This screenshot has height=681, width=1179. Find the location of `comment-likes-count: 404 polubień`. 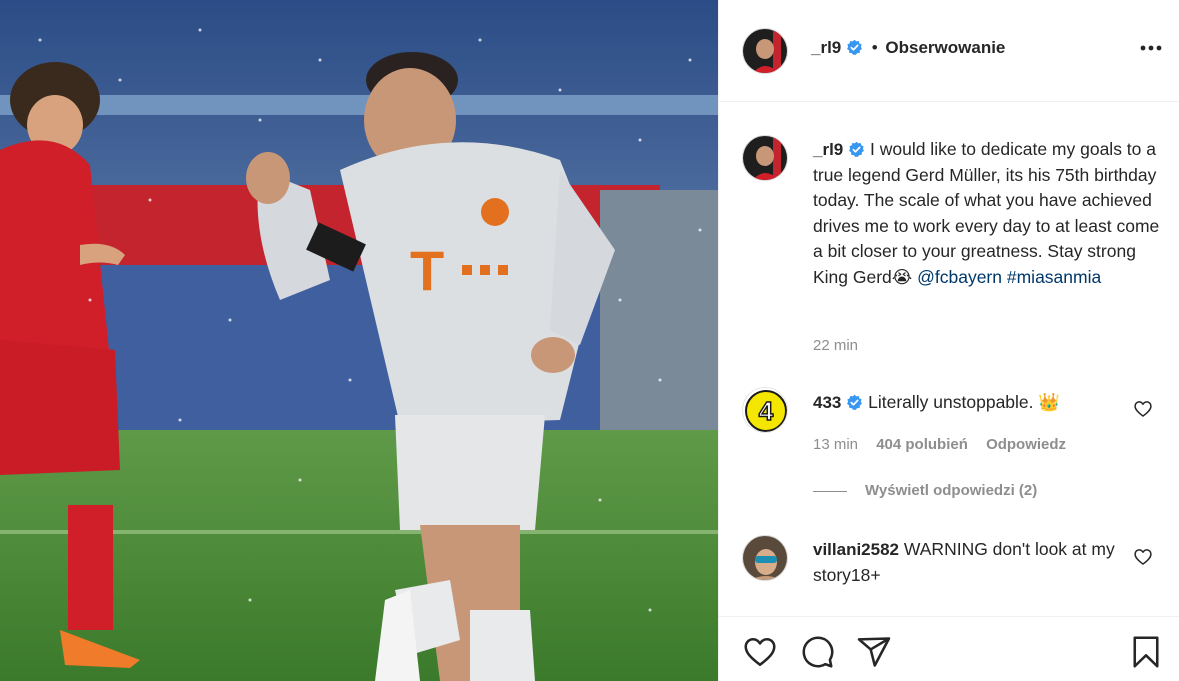

comment-likes-count: 404 polubień is located at coordinates (922, 444).